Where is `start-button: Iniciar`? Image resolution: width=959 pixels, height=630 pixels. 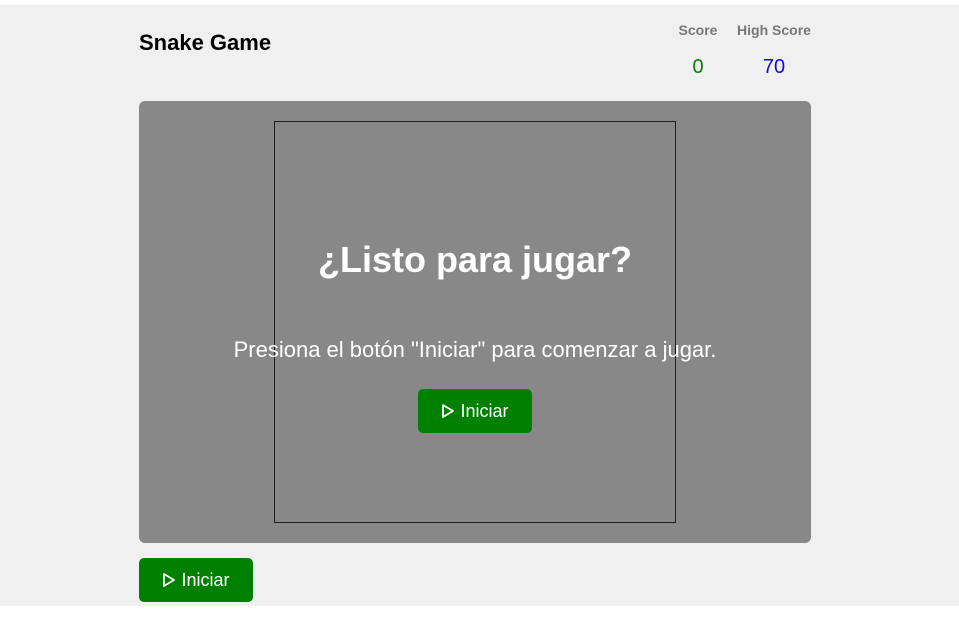 start-button: Iniciar is located at coordinates (196, 580).